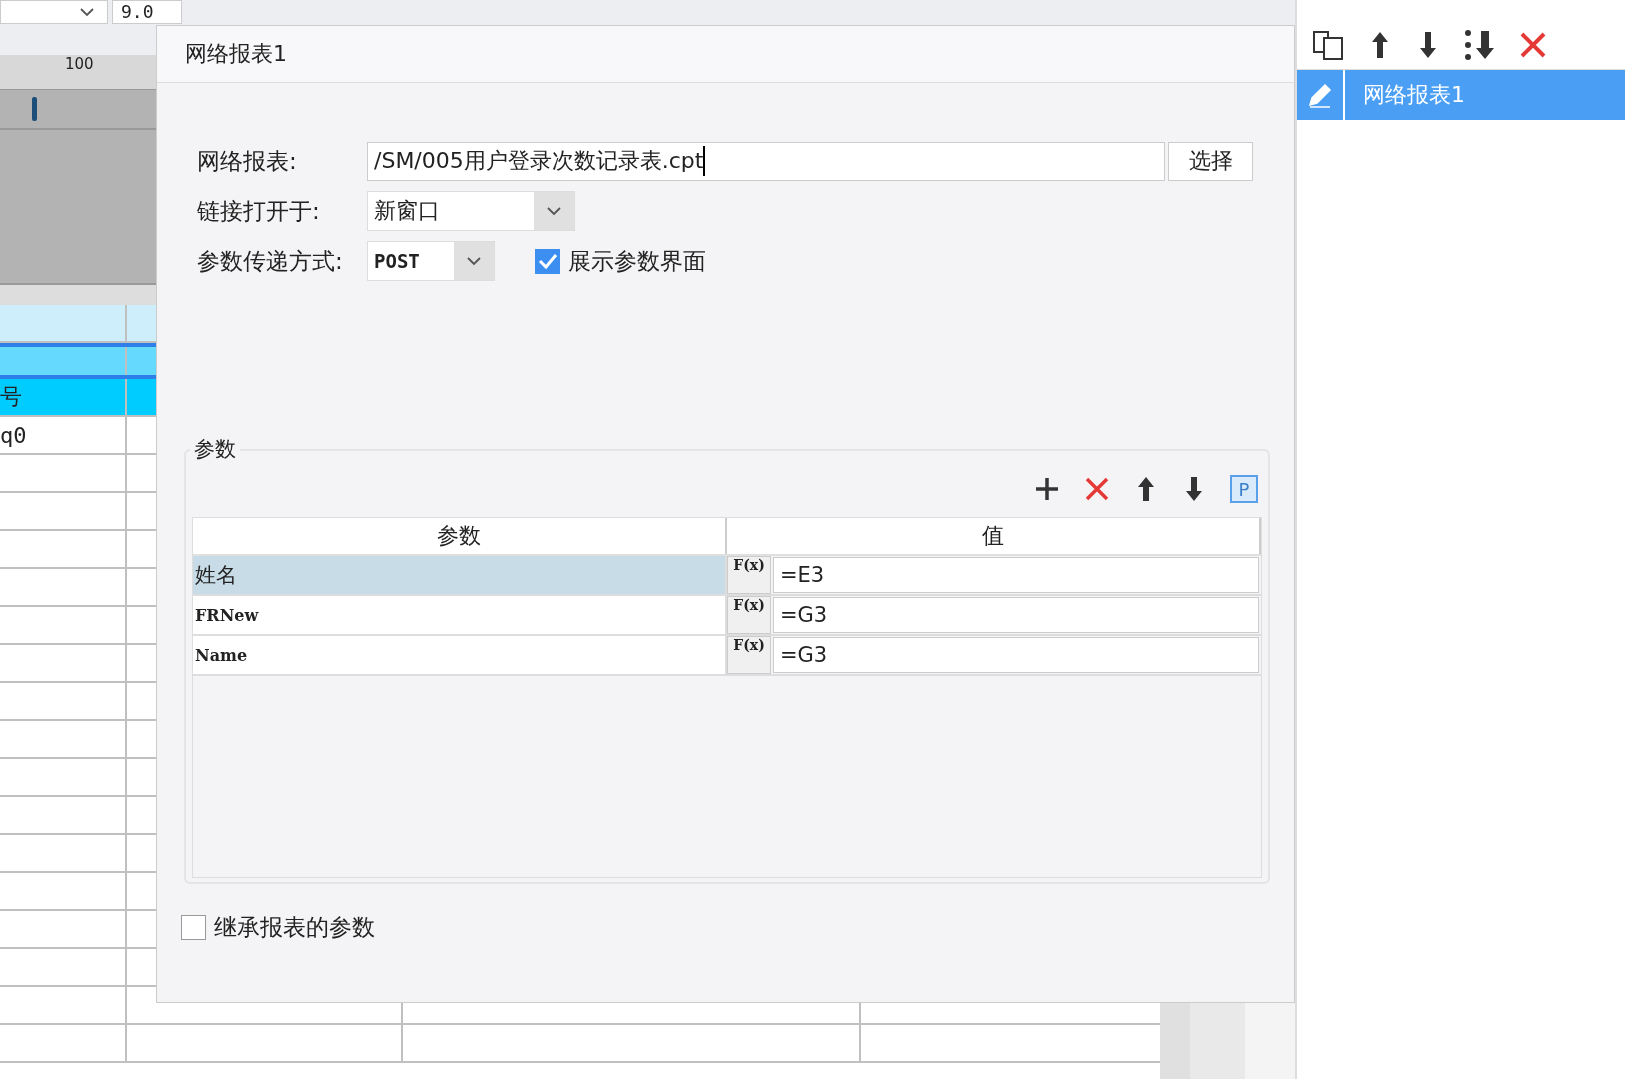  Describe the element at coordinates (1320, 95) in the screenshot. I see `pencil-icon` at that location.